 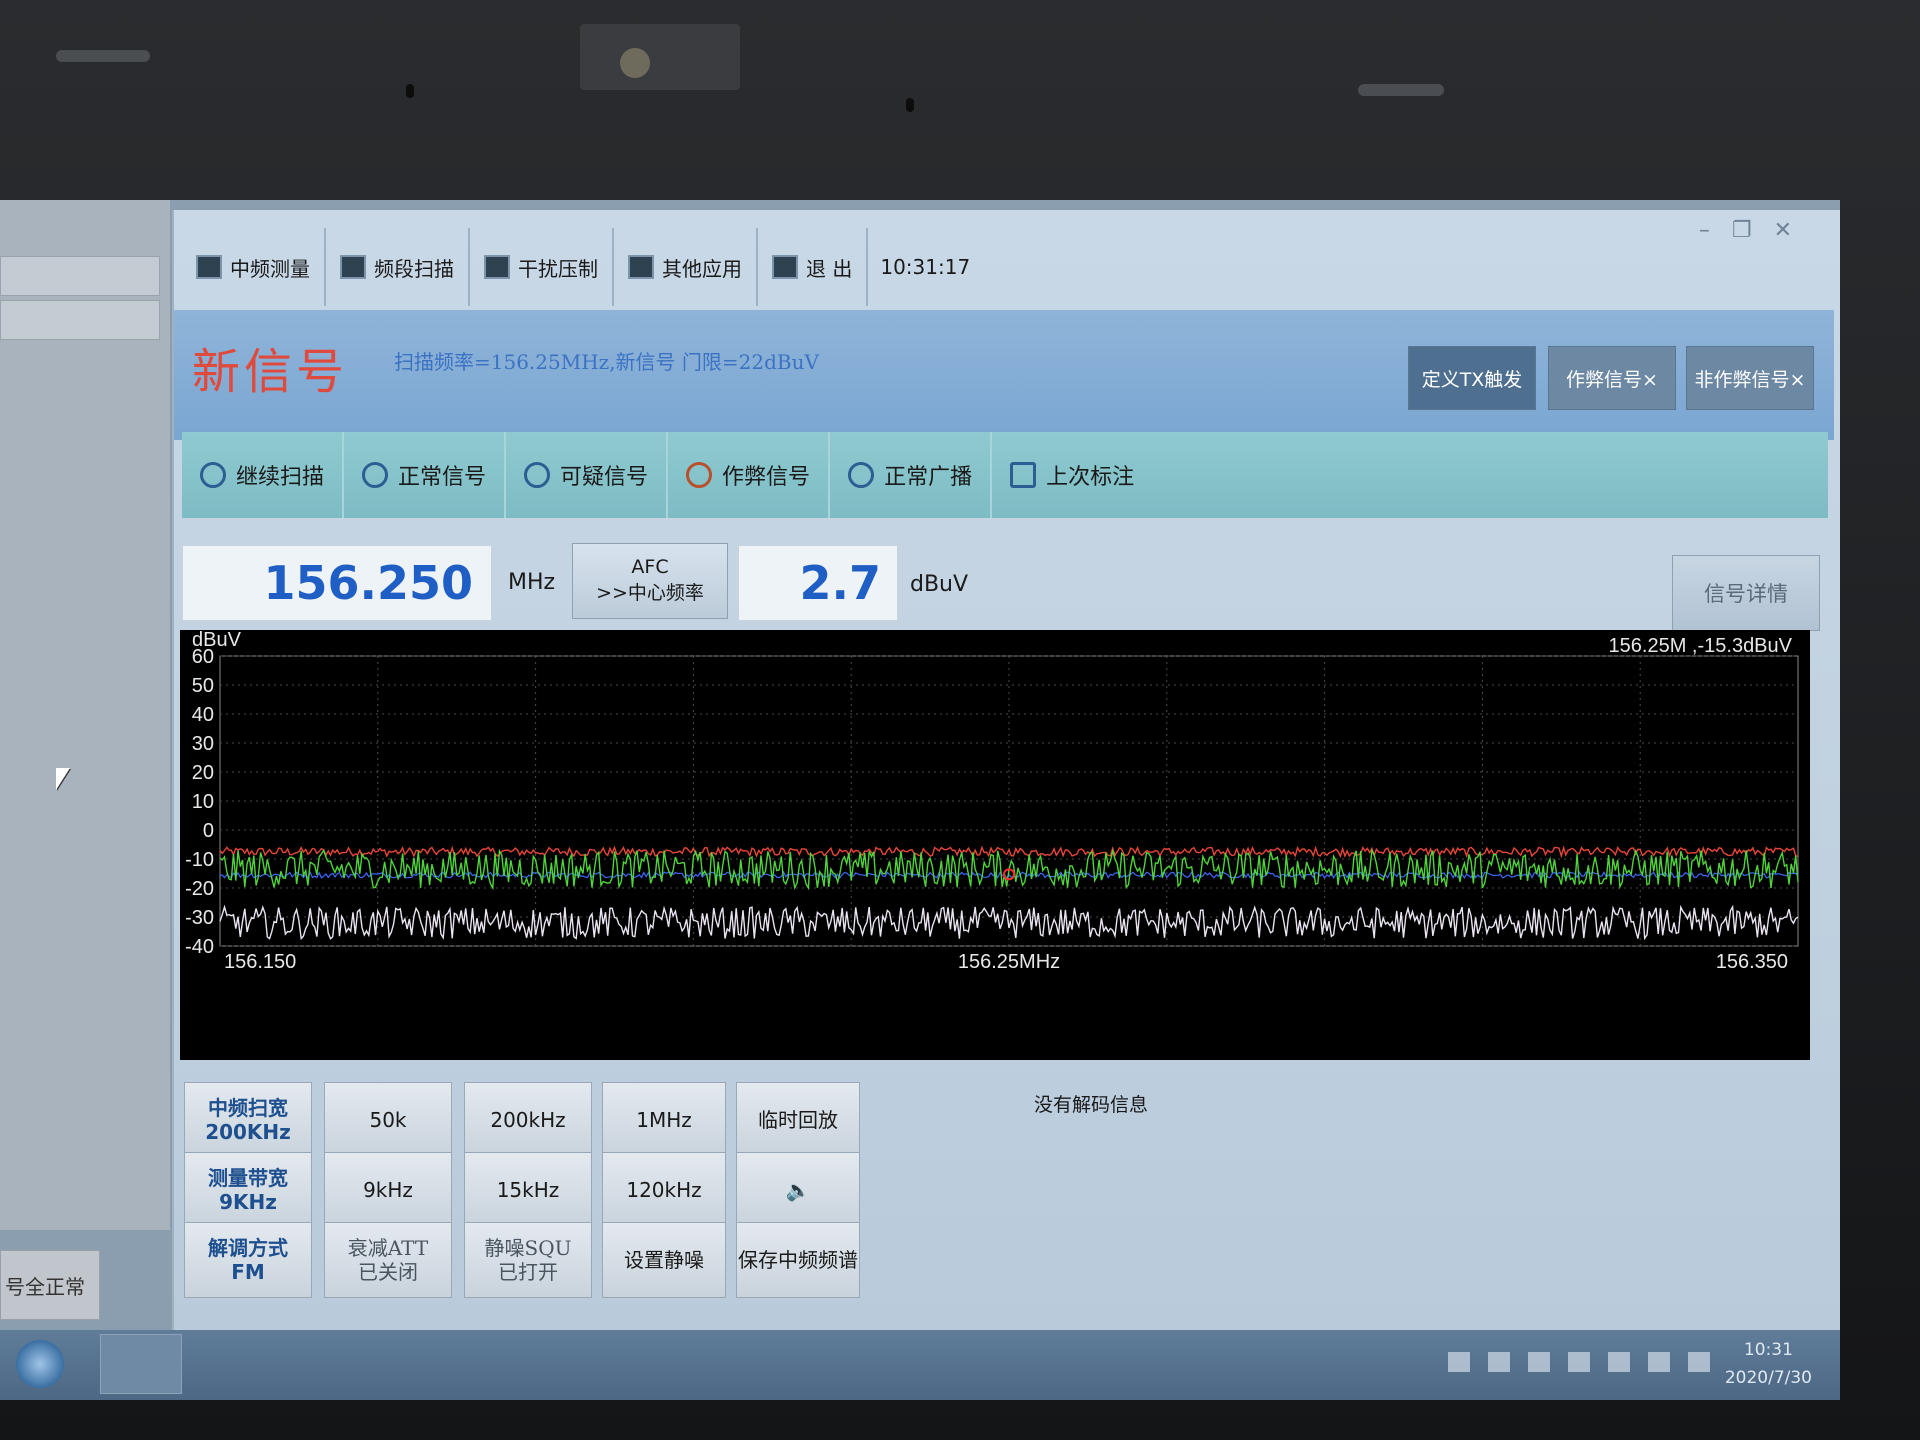 I want to click on y-tick-label: 0, so click(x=208, y=831).